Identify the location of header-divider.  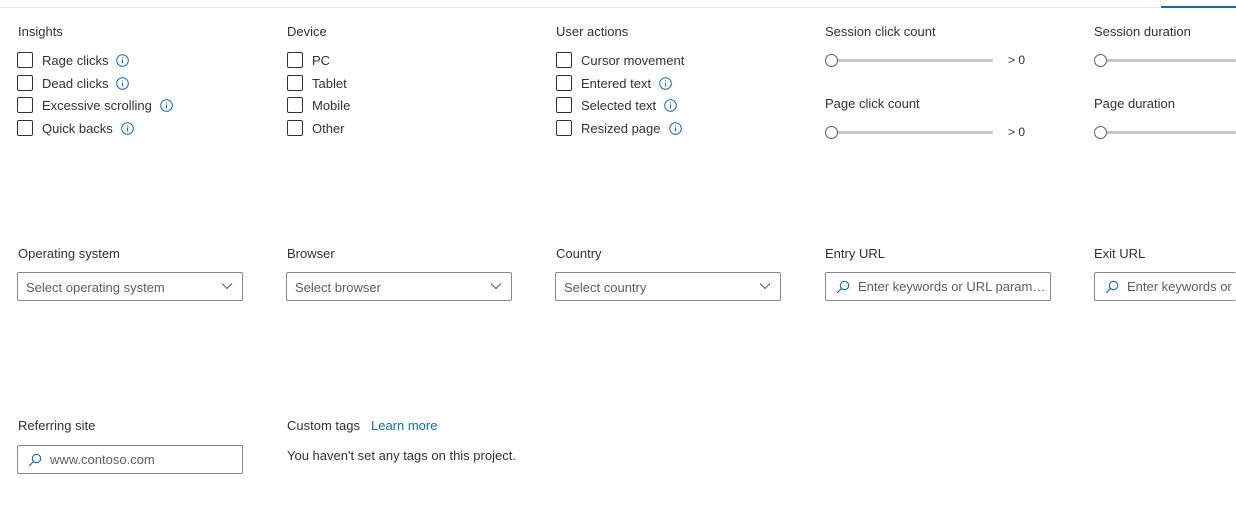
(618, 7).